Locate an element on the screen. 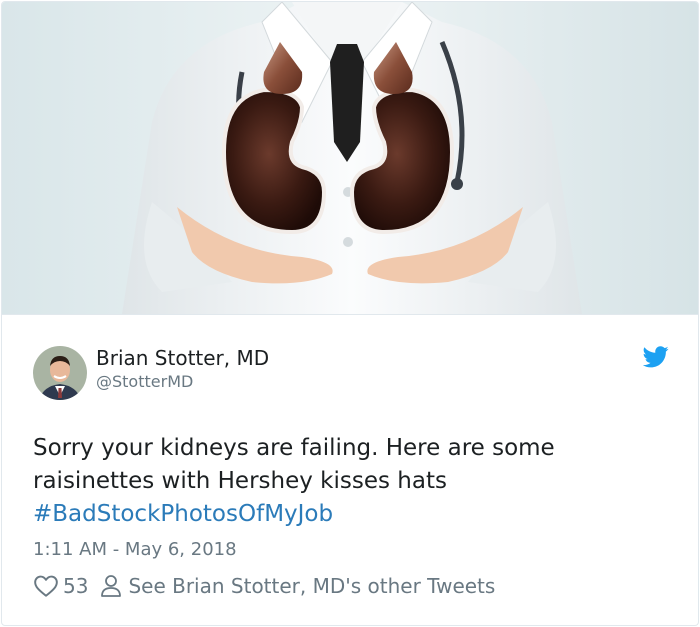 Image resolution: width=700 pixels, height=627 pixels. heart-icon is located at coordinates (46, 586).